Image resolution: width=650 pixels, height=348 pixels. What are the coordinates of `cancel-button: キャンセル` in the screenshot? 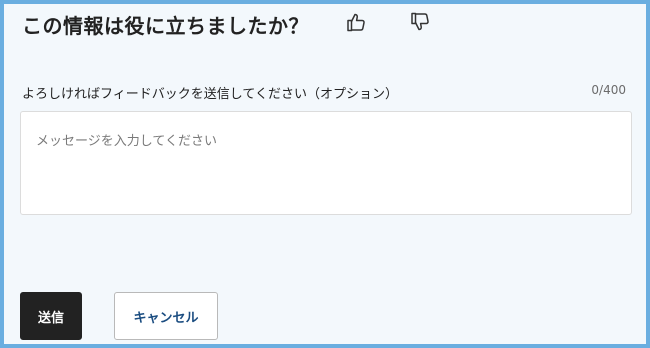 It's located at (166, 316).